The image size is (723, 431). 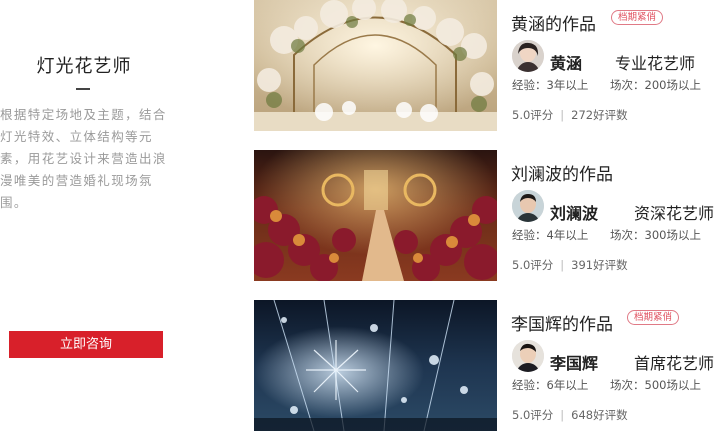 I want to click on florist-name: 刘澜波, so click(x=574, y=213).